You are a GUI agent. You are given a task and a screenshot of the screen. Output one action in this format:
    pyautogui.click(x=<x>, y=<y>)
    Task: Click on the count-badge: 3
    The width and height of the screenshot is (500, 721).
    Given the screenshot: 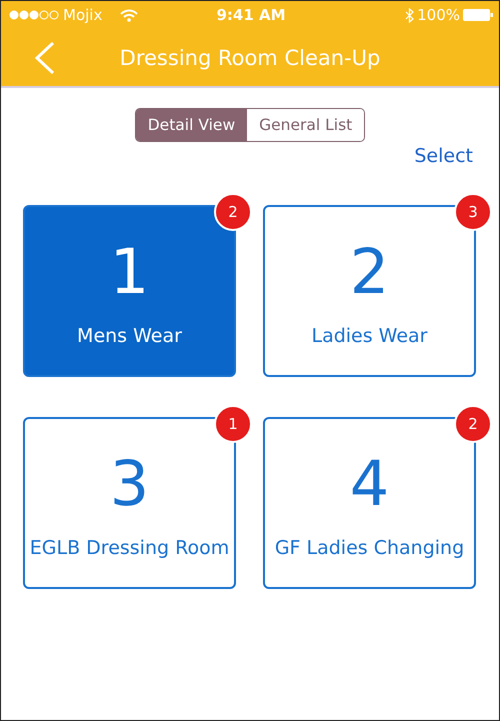 What is the action you would take?
    pyautogui.click(x=473, y=212)
    